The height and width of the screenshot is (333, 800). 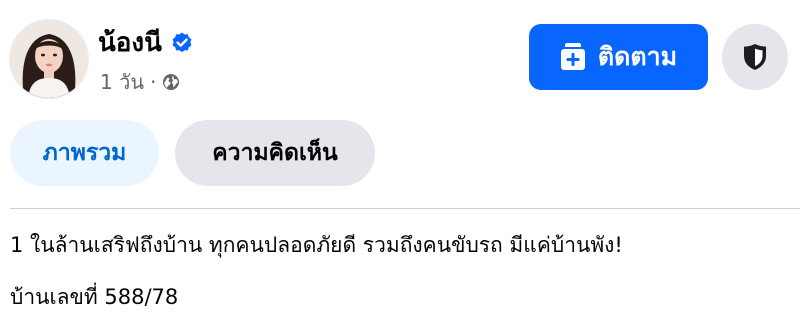 What do you see at coordinates (171, 82) in the screenshot?
I see `globe-icon` at bounding box center [171, 82].